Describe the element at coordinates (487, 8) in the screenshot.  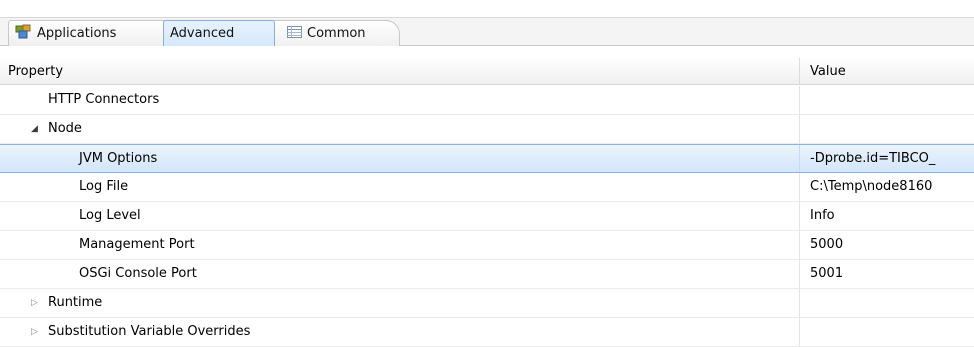
I see `top-spacer` at that location.